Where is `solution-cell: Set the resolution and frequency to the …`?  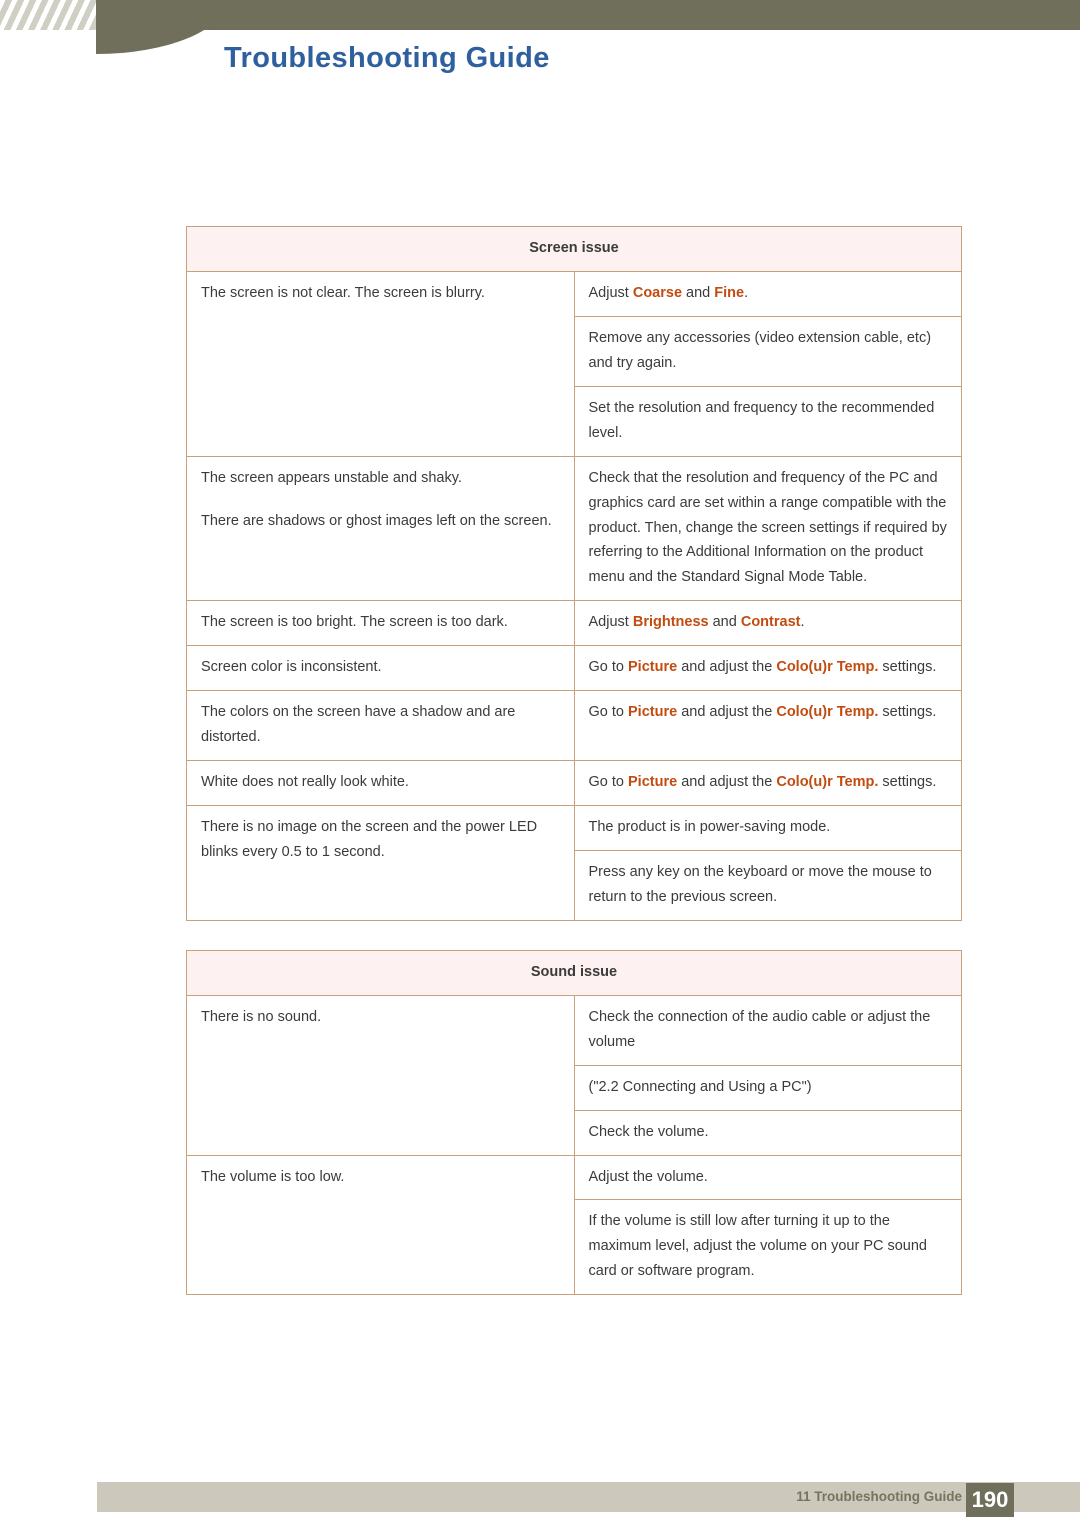 solution-cell: Set the resolution and frequency to the … is located at coordinates (767, 421).